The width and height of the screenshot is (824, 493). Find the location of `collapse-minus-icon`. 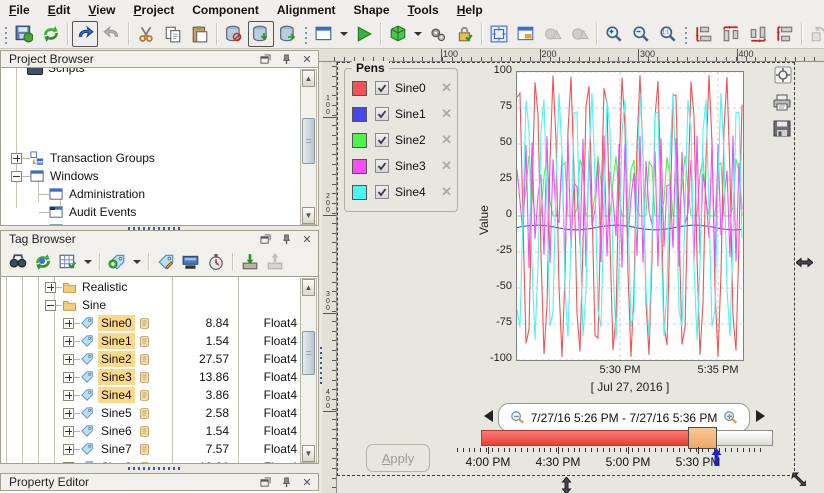

collapse-minus-icon is located at coordinates (16, 176).